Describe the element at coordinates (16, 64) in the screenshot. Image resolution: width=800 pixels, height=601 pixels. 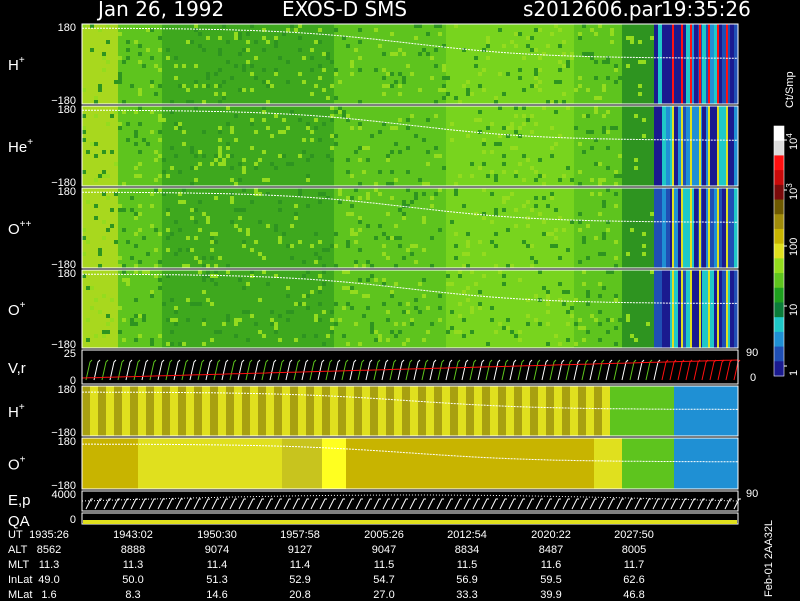
I see `panel-label: H+` at that location.